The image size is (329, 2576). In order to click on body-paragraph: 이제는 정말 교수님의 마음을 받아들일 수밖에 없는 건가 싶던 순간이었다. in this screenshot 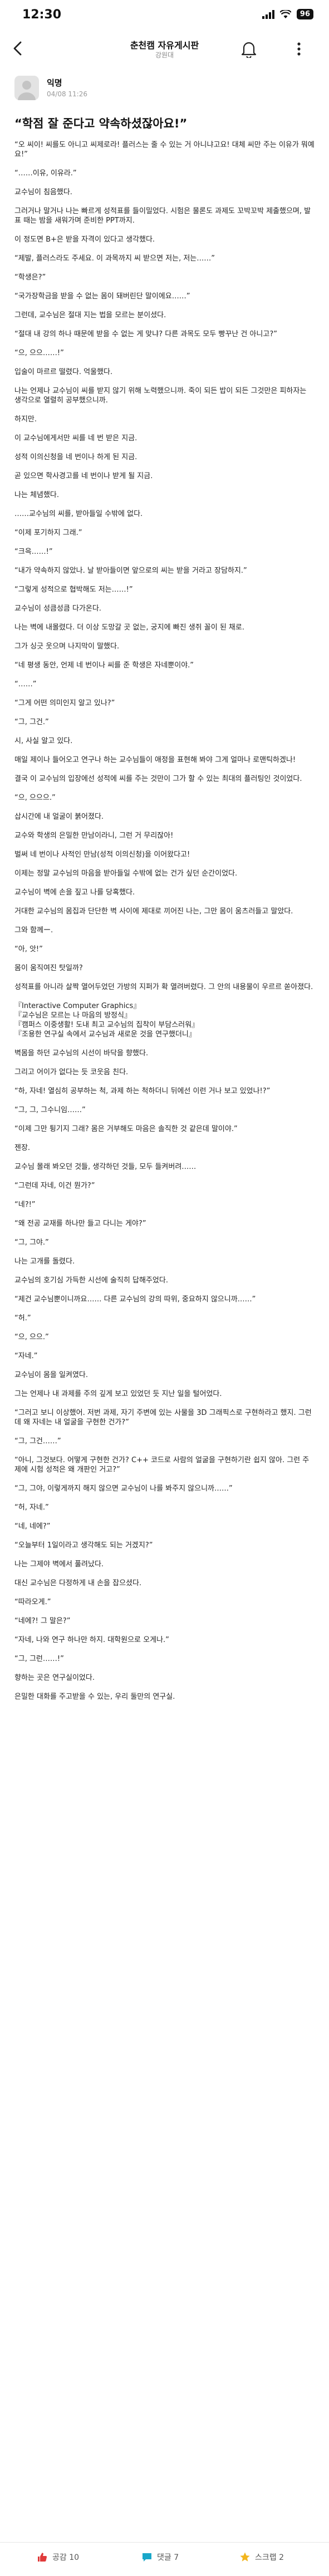, I will do `click(126, 873)`.